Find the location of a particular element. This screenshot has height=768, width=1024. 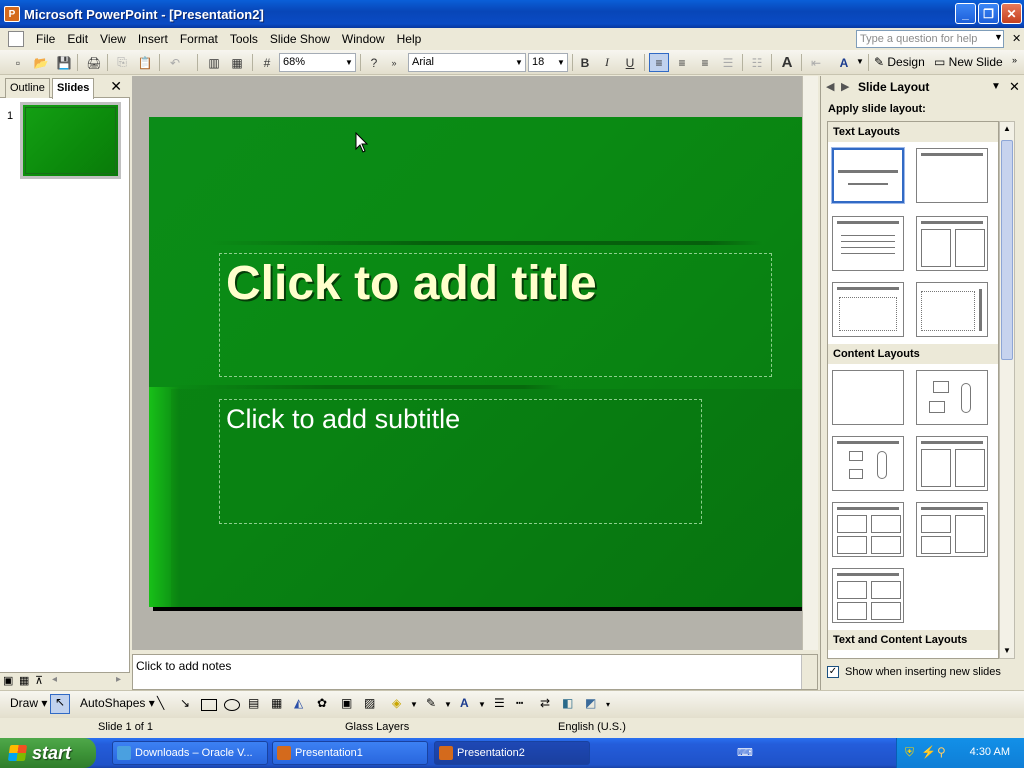

line-icon: ╲ is located at coordinates (160, 703).